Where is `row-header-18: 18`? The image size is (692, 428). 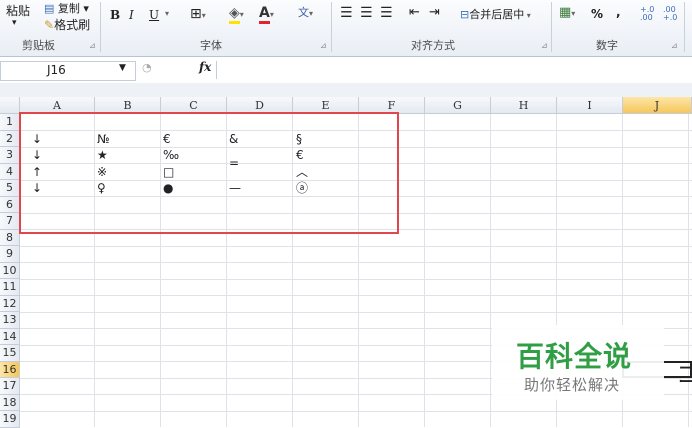
row-header-18: 18 is located at coordinates (10, 402).